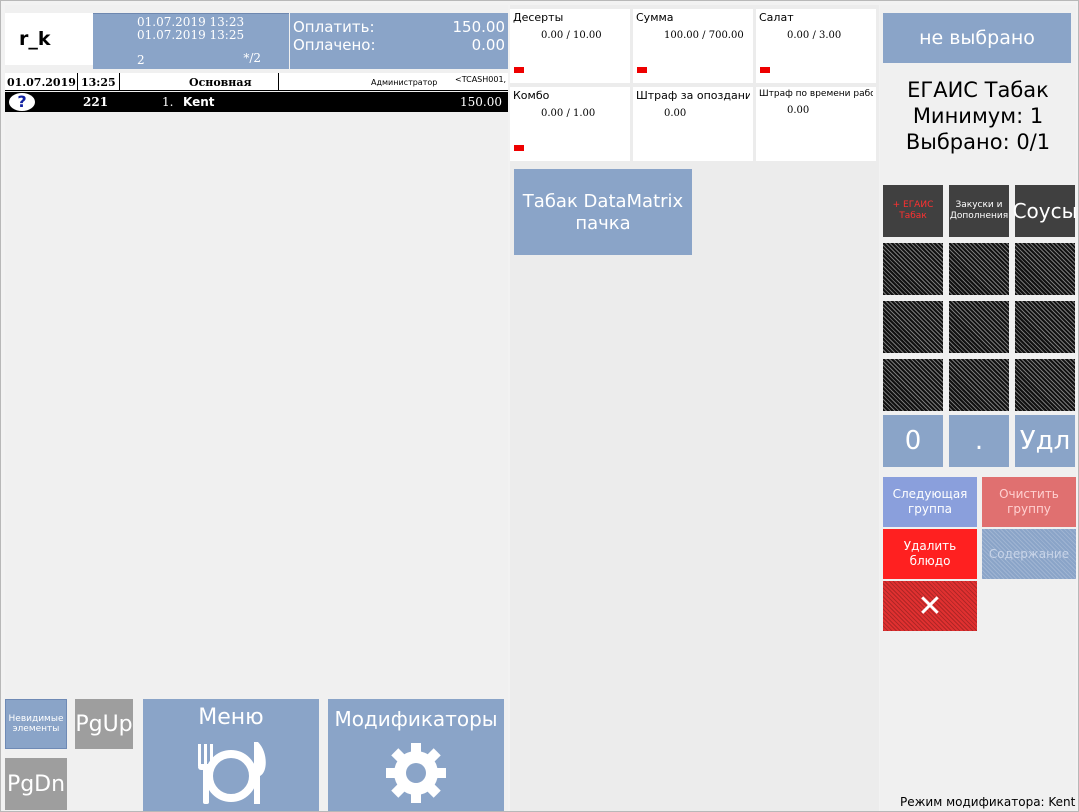  What do you see at coordinates (1029, 502) in the screenshot?
I see `clear-group-button: Очистить группу` at bounding box center [1029, 502].